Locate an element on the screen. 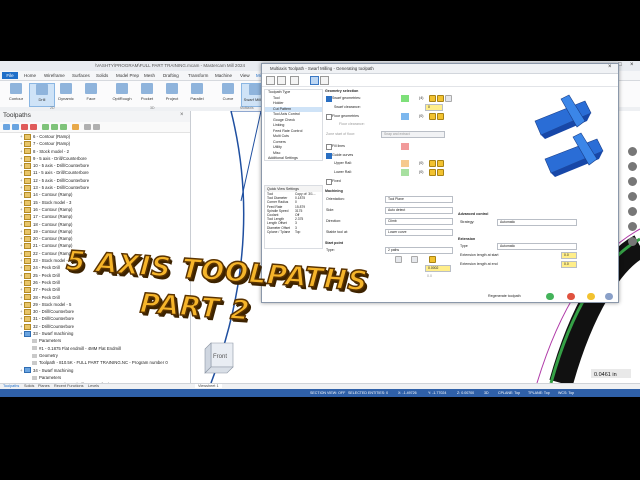 The height and width of the screenshot is (480, 640). select-floor-icon is located at coordinates (440, 116).